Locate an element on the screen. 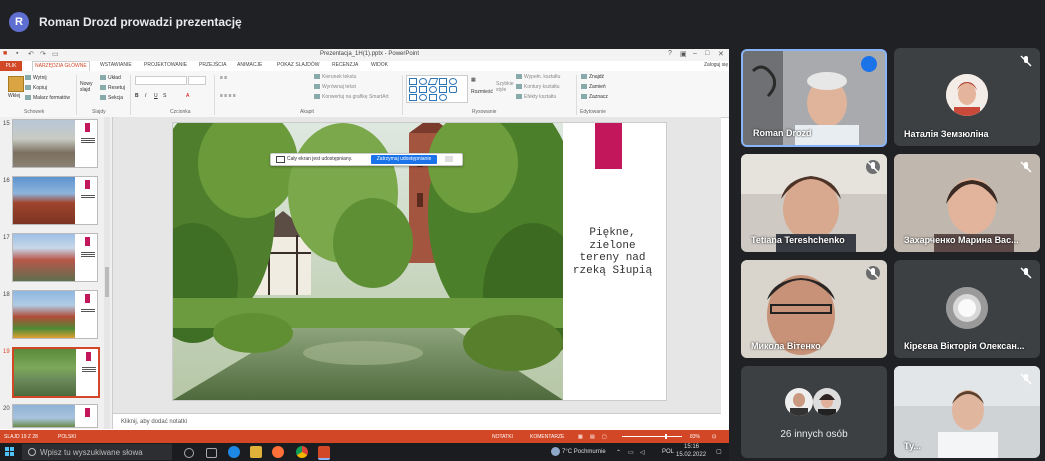  thumbnails-scrollbar is located at coordinates (107, 273).